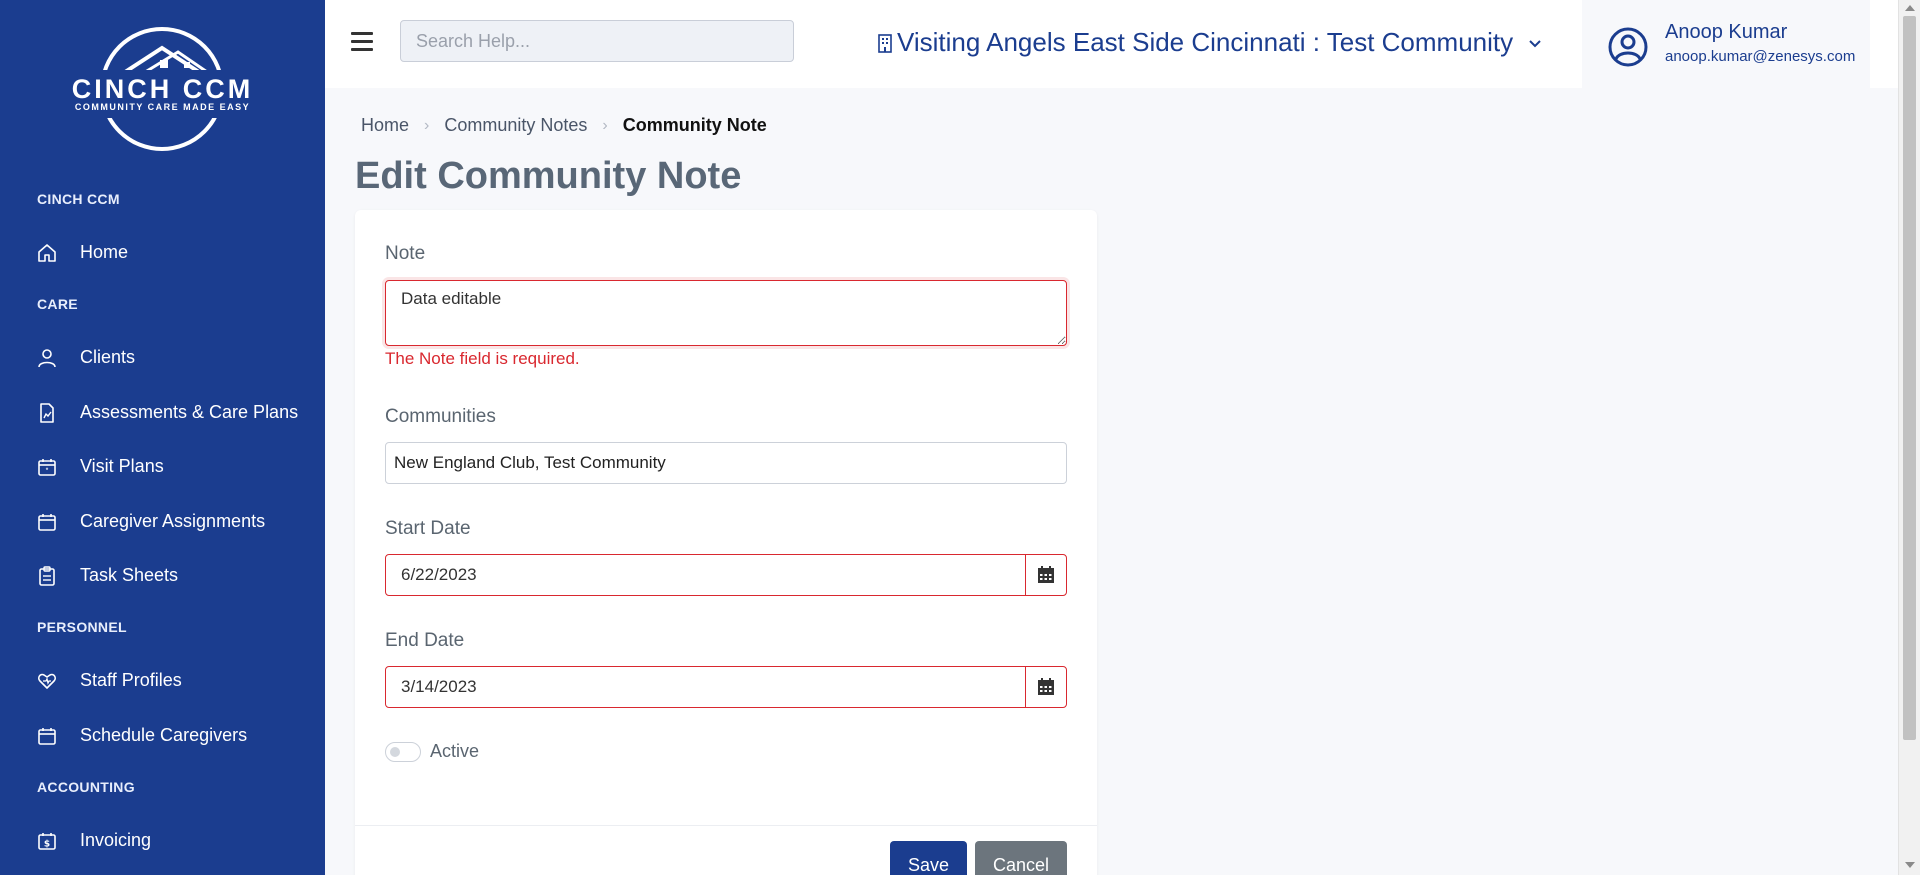 The image size is (1920, 875). Describe the element at coordinates (1535, 43) in the screenshot. I see `chevron-down-icon` at that location.